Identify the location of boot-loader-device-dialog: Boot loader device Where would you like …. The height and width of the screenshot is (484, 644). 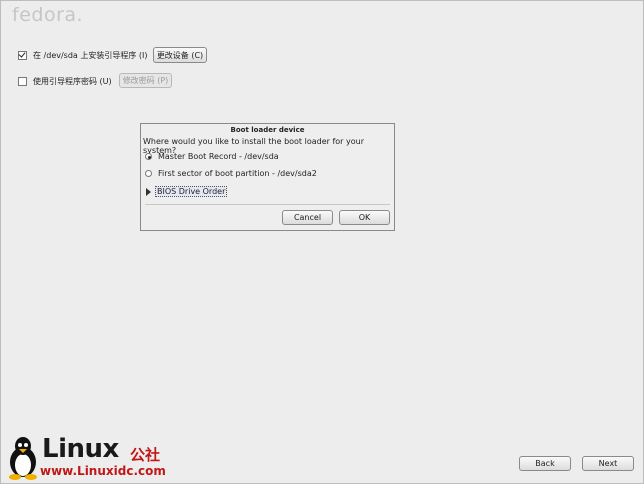
(267, 177).